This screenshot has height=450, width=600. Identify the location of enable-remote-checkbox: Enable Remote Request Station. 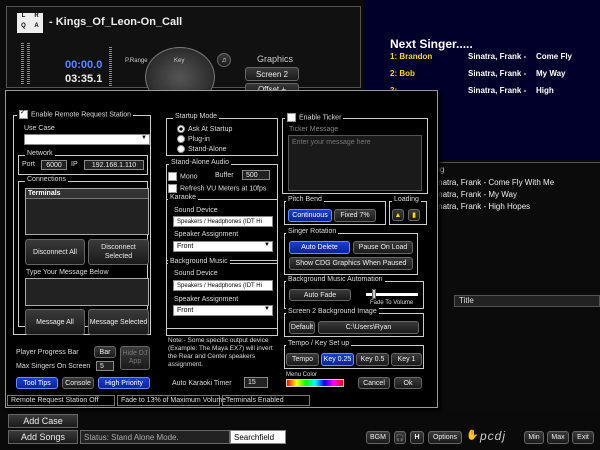
(75, 114).